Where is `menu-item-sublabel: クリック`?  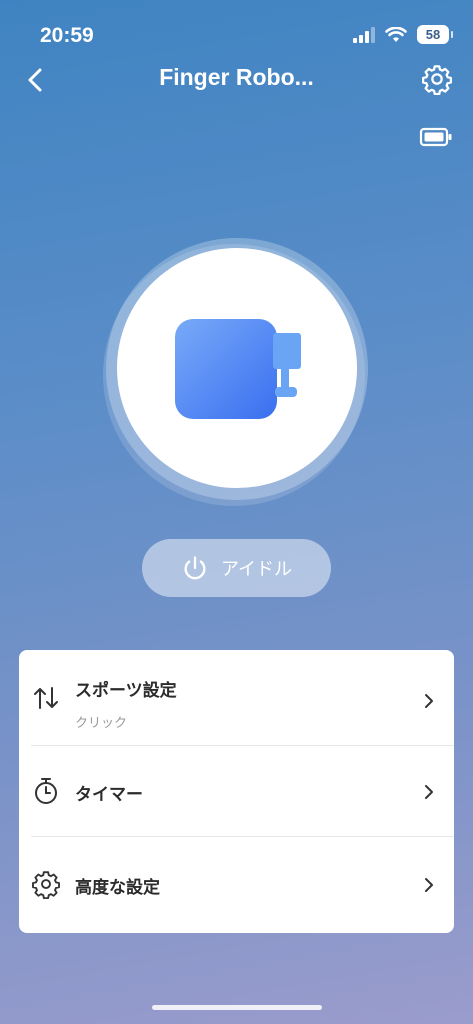 menu-item-sublabel: クリック is located at coordinates (101, 723).